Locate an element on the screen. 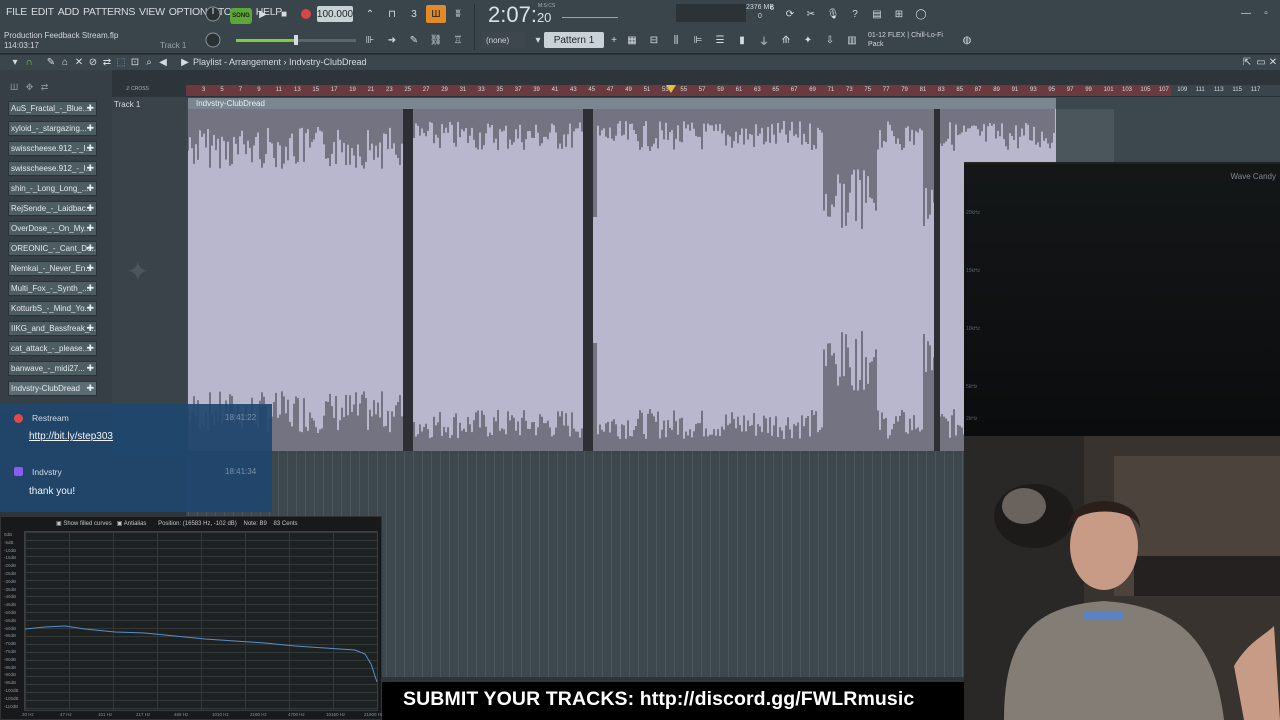  metronome-icon: ⌃ is located at coordinates (370, 14).